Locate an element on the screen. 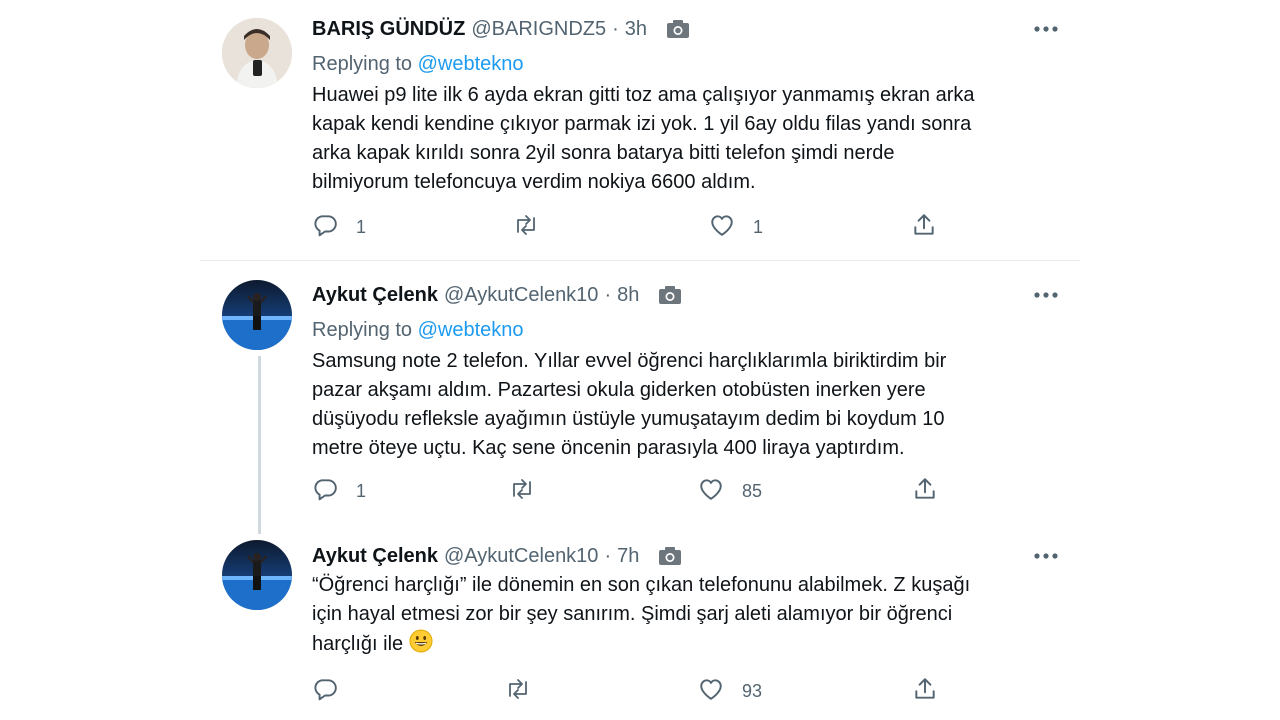  author-handle: @BARIGNDZ5 is located at coordinates (538, 29).